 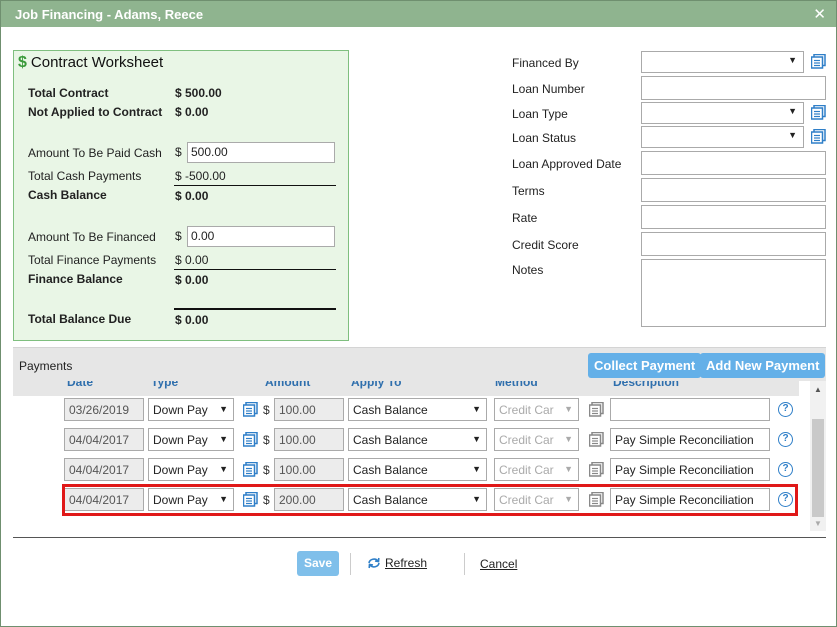 What do you see at coordinates (722, 137) in the screenshot?
I see `loan-status-select: ▼` at bounding box center [722, 137].